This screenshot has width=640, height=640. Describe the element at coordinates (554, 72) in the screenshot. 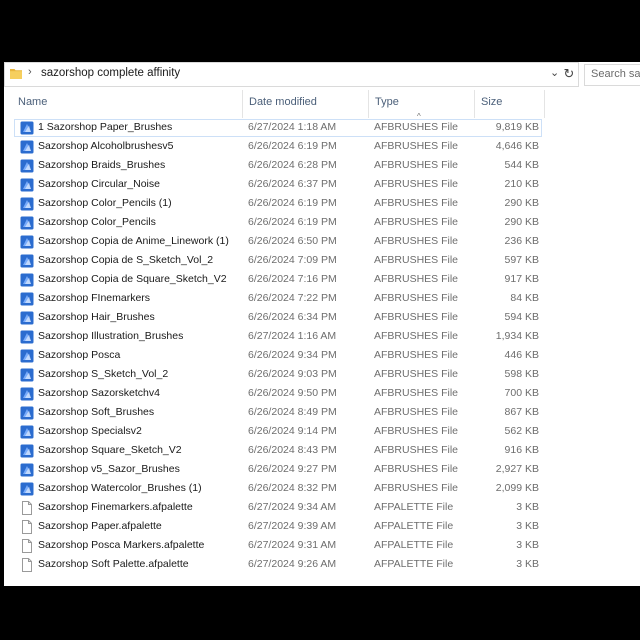

I see `chevron-down-icon: ⌄` at that location.